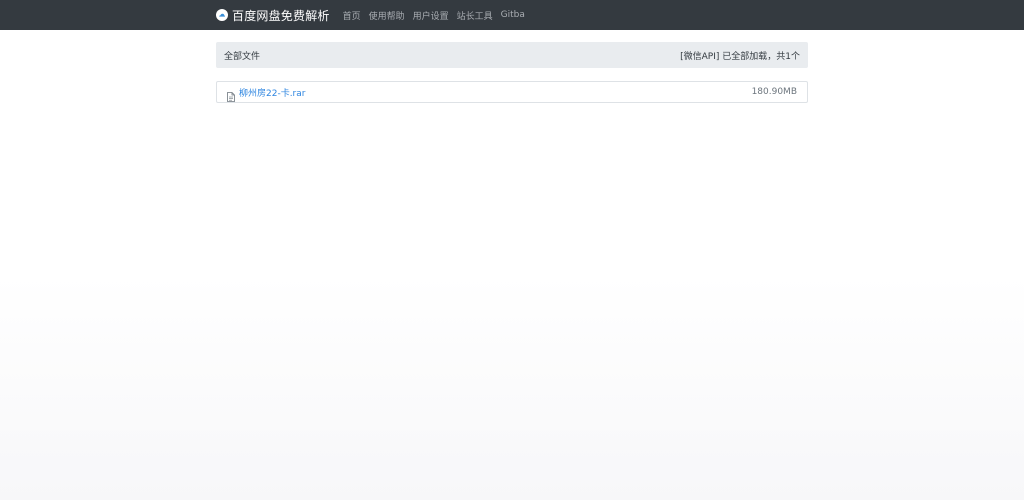 This screenshot has height=500, width=1024. I want to click on cloud-icon, so click(222, 15).